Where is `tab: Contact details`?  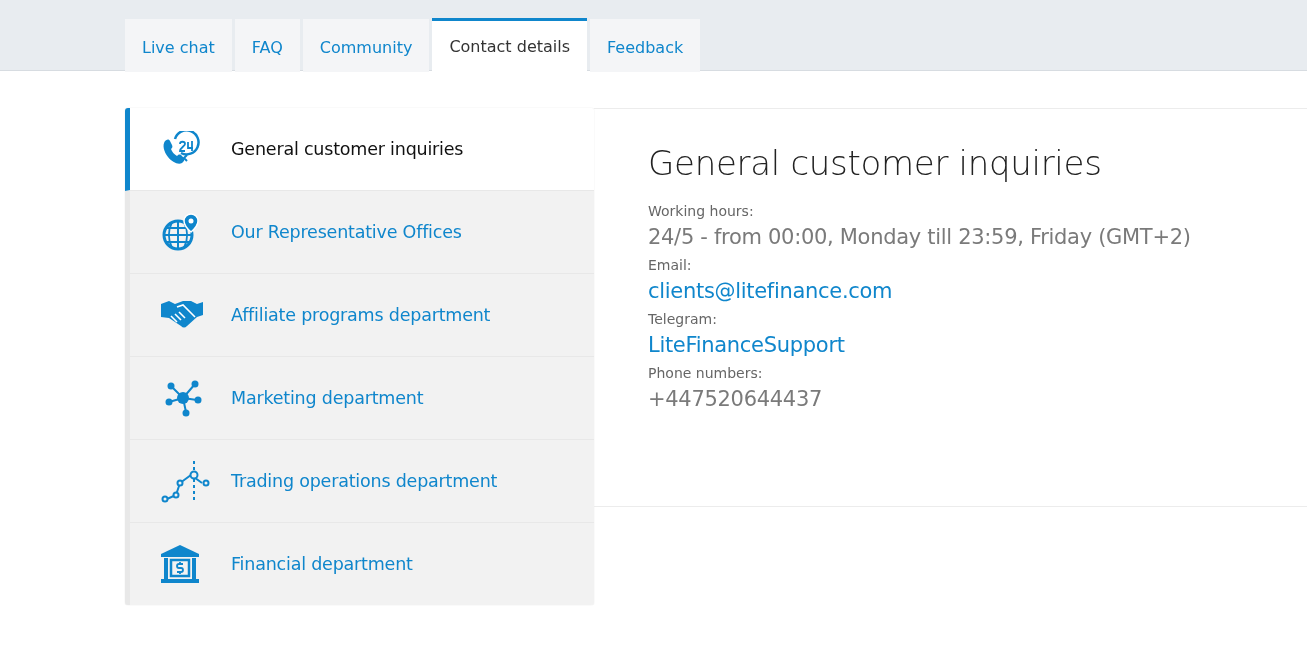
tab: Contact details is located at coordinates (510, 45).